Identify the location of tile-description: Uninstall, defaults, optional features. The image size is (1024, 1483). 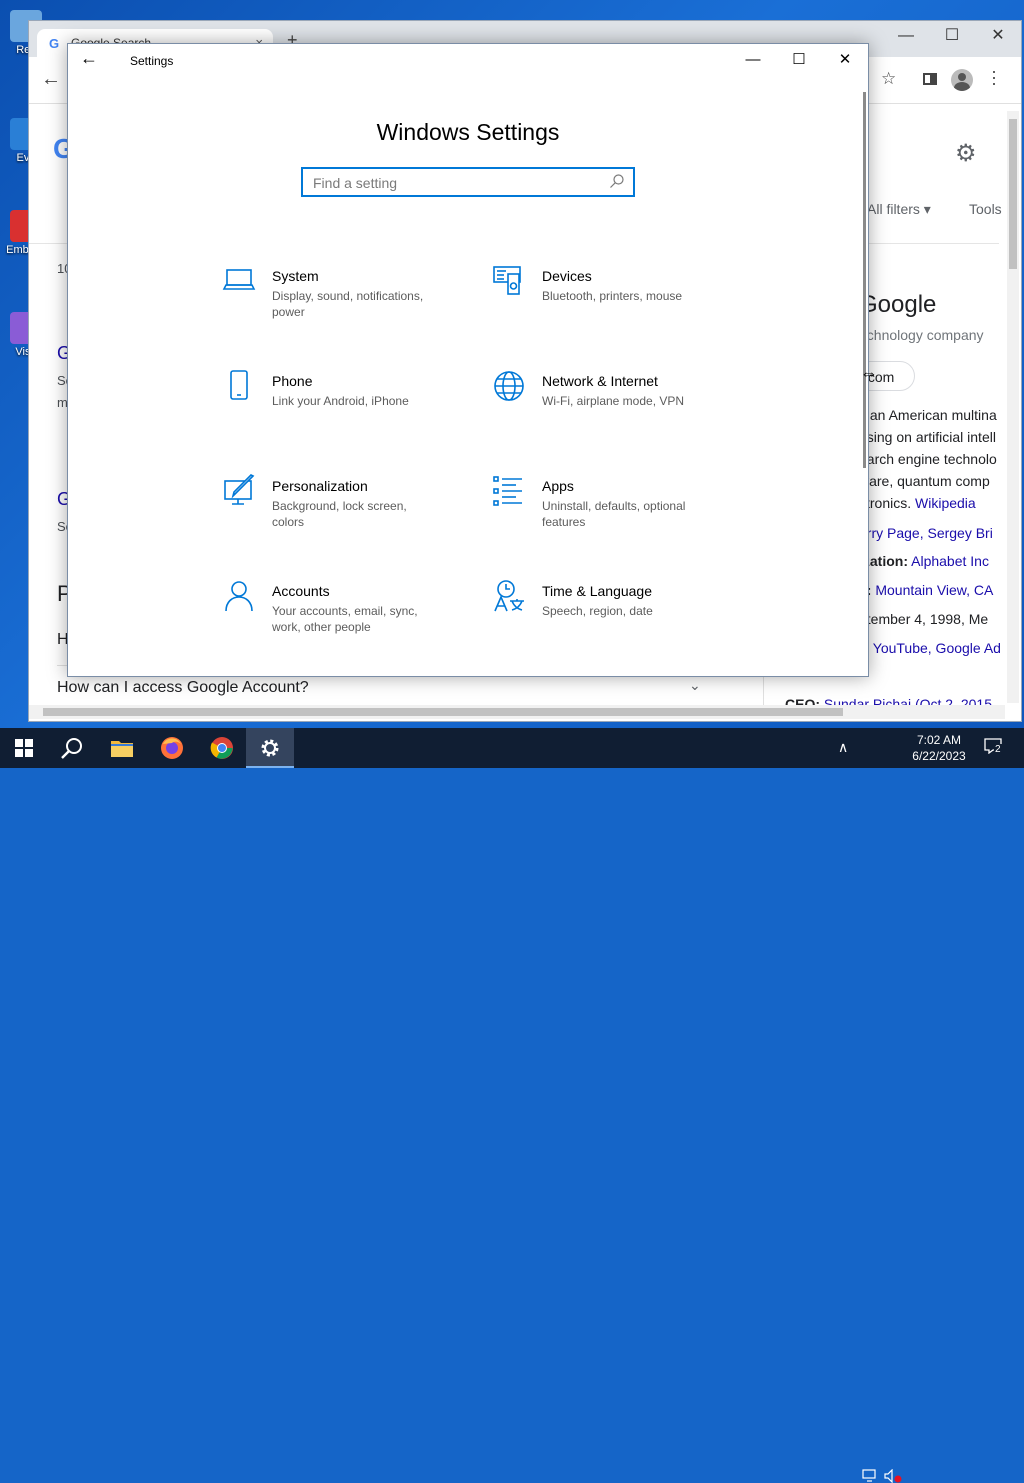
(614, 514).